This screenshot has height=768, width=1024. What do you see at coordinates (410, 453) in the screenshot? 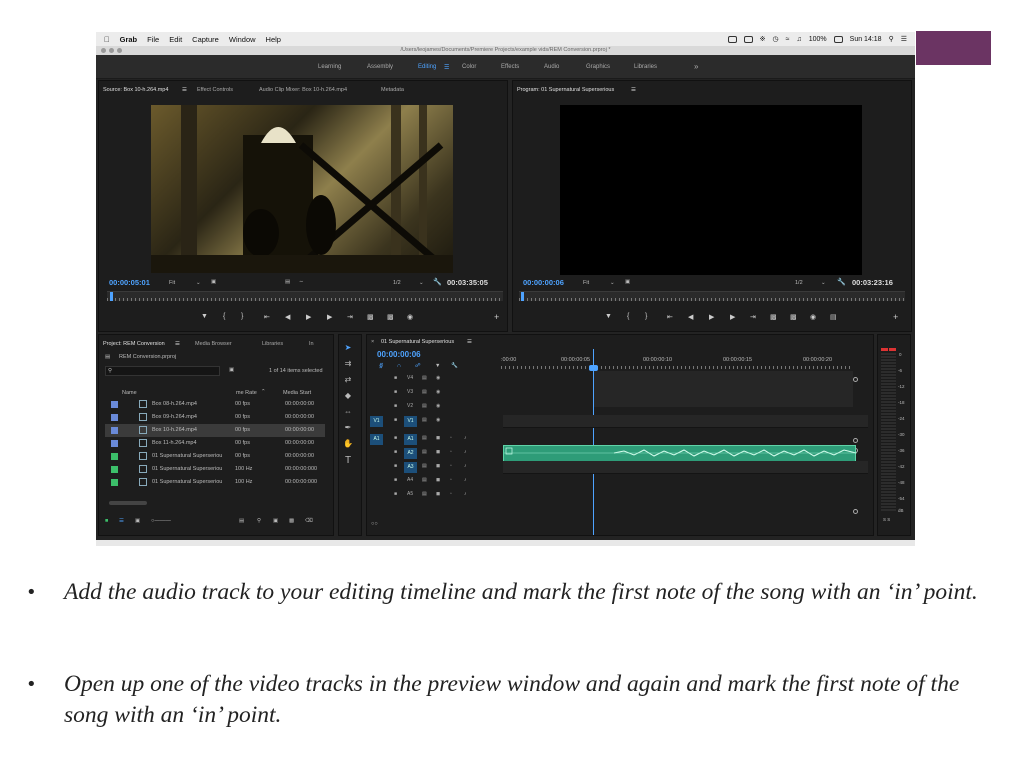
I see `track-target-a2: A2` at bounding box center [410, 453].